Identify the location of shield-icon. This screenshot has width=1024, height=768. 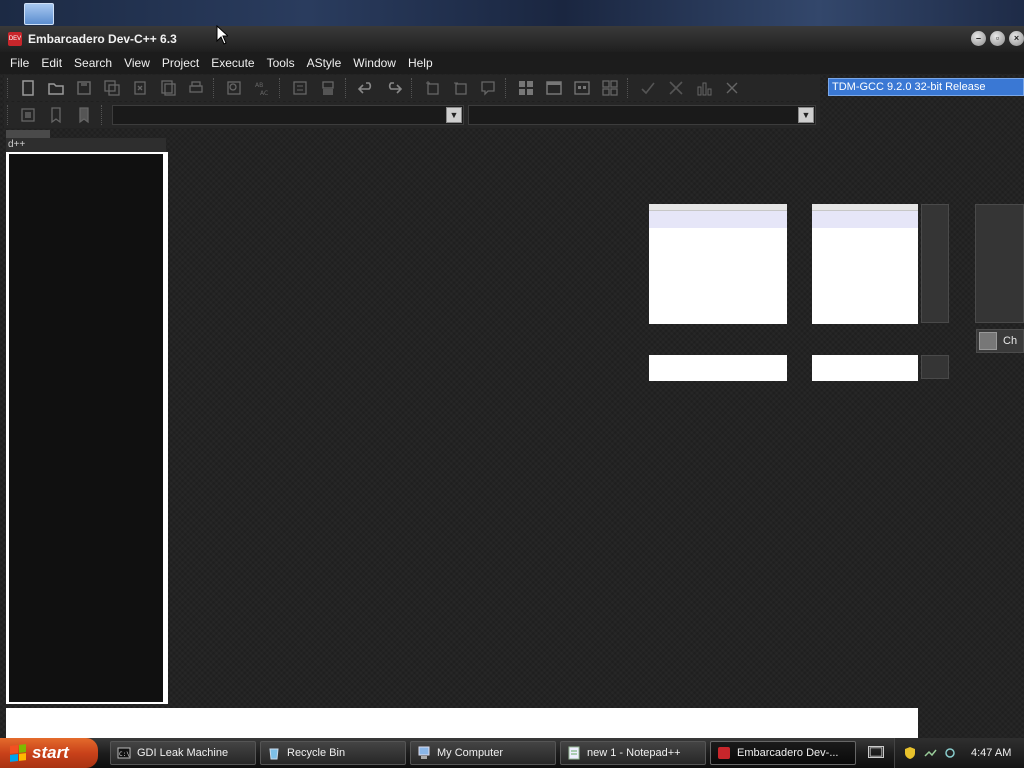
(910, 753).